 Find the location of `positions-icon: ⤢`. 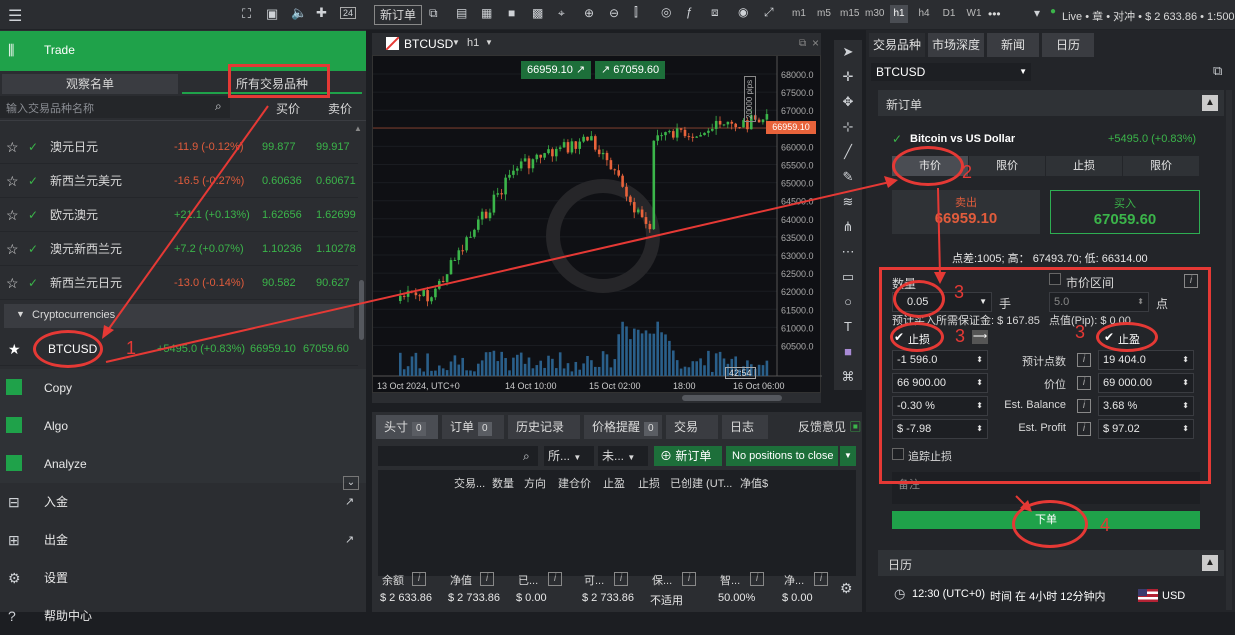

positions-icon: ⤢ is located at coordinates (769, 12).